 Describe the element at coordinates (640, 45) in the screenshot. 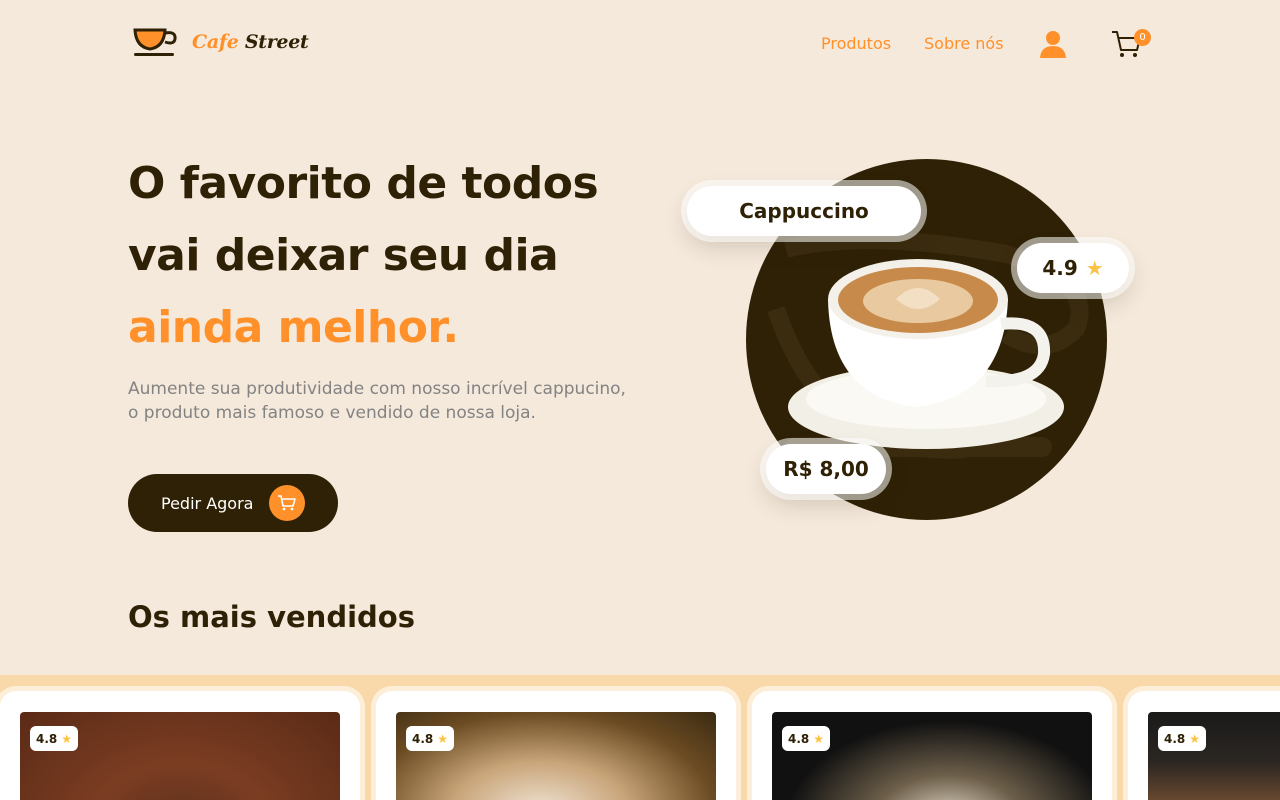

I see `top-nav: Cafe Street Produtos Sobre nós 0` at that location.